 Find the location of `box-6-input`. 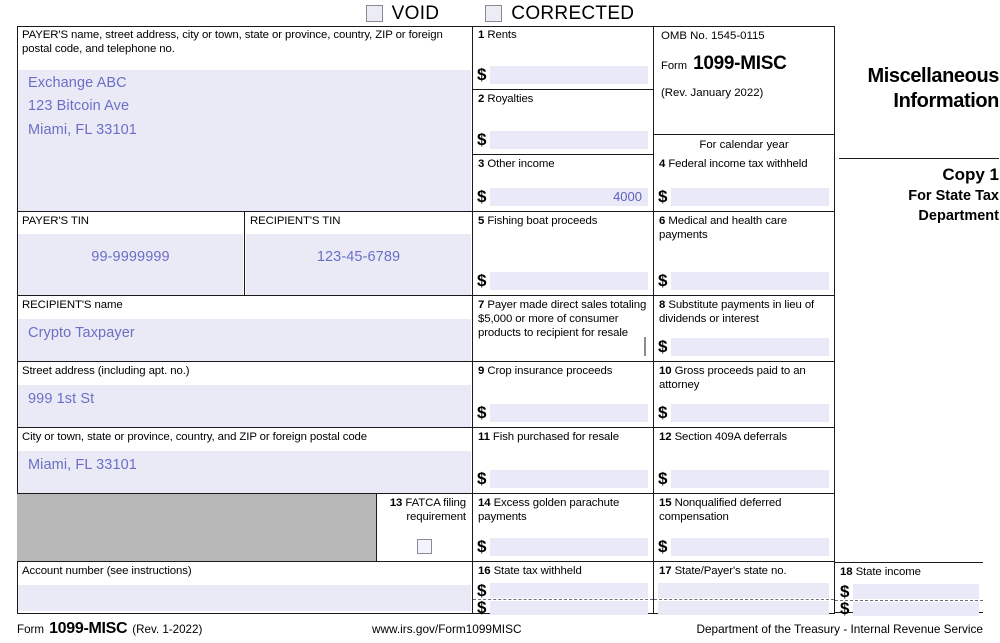

box-6-input is located at coordinates (750, 280).